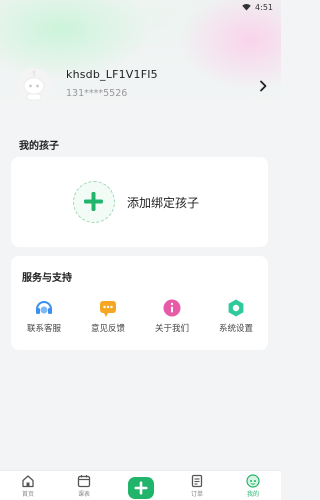  Describe the element at coordinates (140, 87) in the screenshot. I see `profile-header: khsdb_LF1V1FI5 131****5526` at that location.